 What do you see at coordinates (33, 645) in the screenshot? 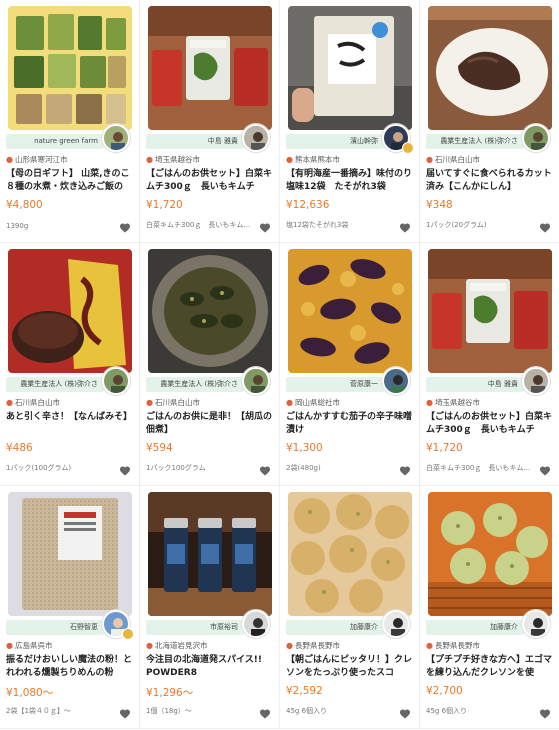
I see `location-text: 広島県呉市` at bounding box center [33, 645].